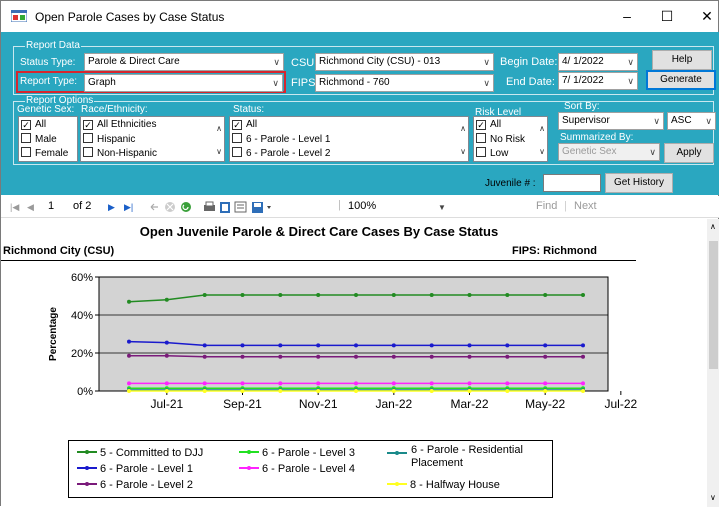  Describe the element at coordinates (39, 139) in the screenshot. I see `genetic-sex-option-male: Male` at that location.